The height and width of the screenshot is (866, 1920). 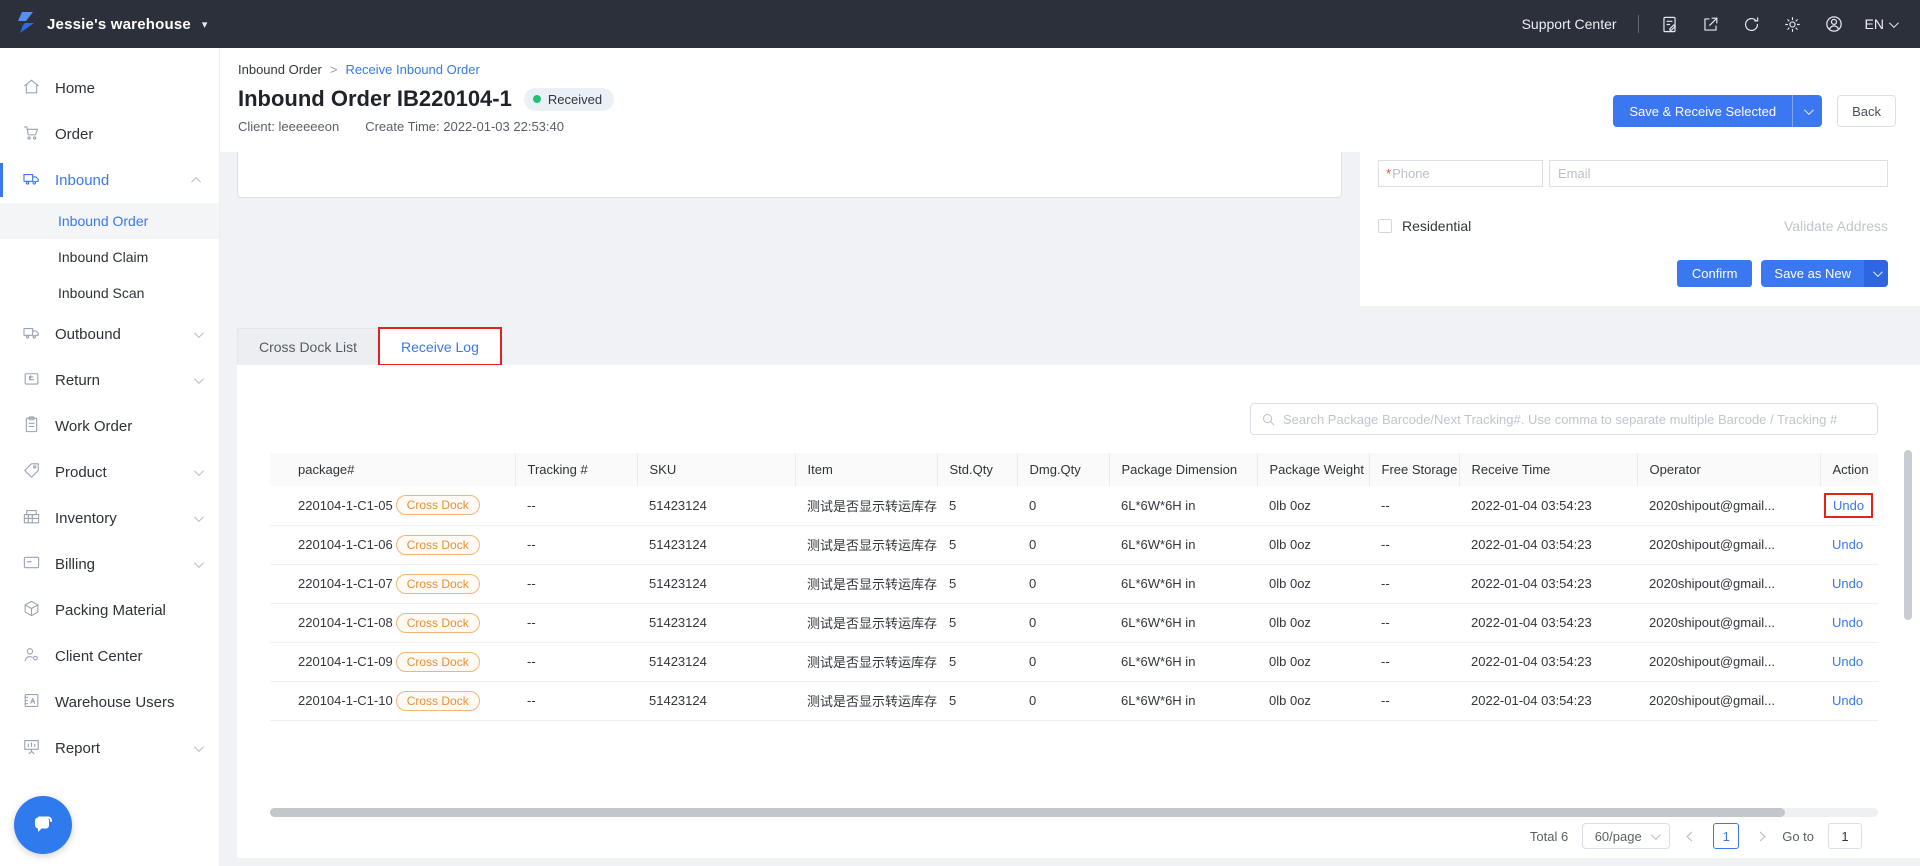 What do you see at coordinates (437, 505) in the screenshot?
I see `cross-dock-badge: Cross Dock` at bounding box center [437, 505].